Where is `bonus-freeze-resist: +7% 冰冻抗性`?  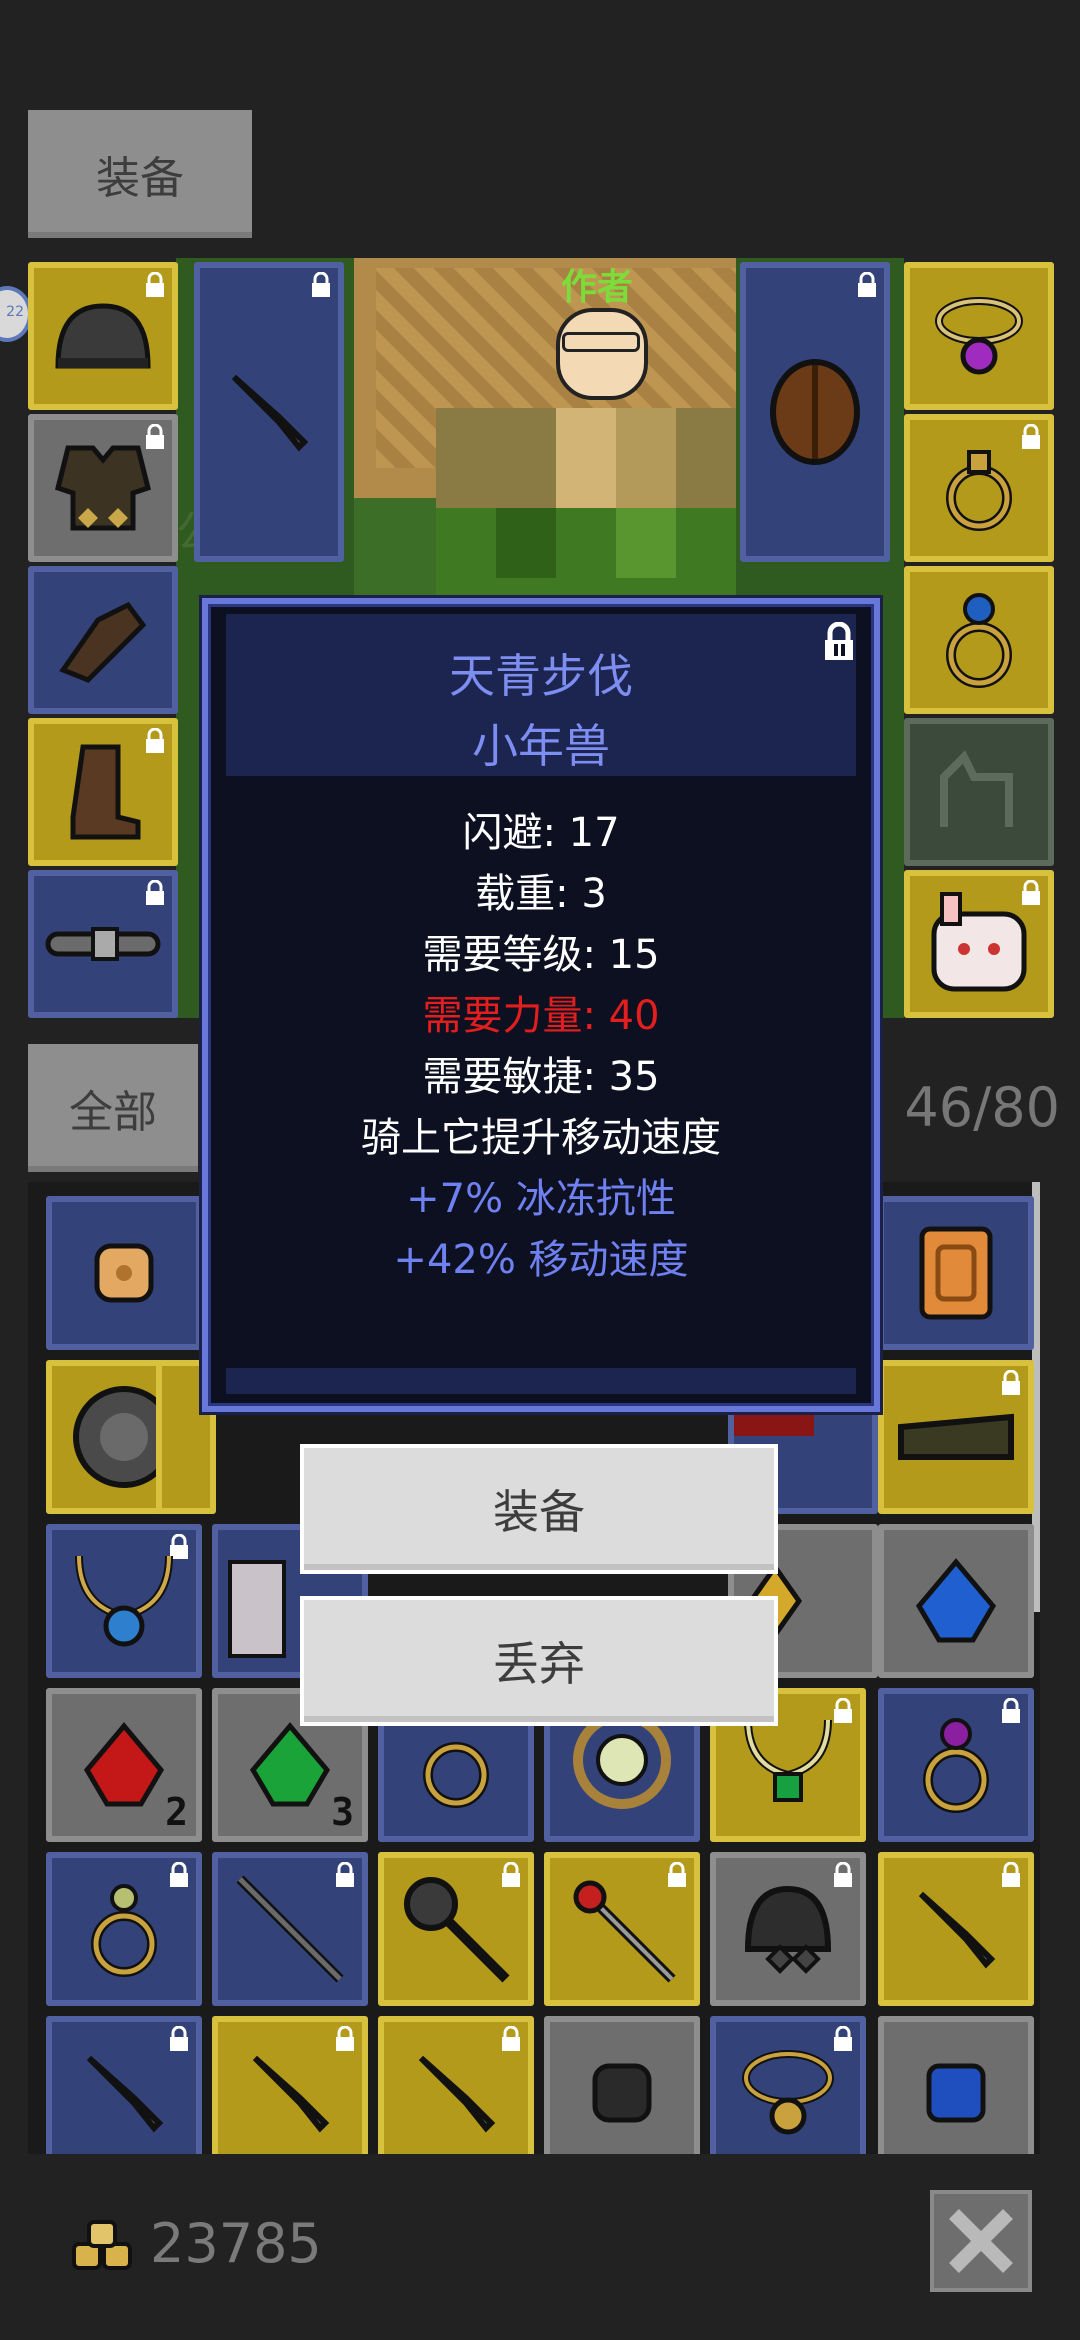
bonus-freeze-resist: +7% 冰冻抗性 is located at coordinates (541, 1199).